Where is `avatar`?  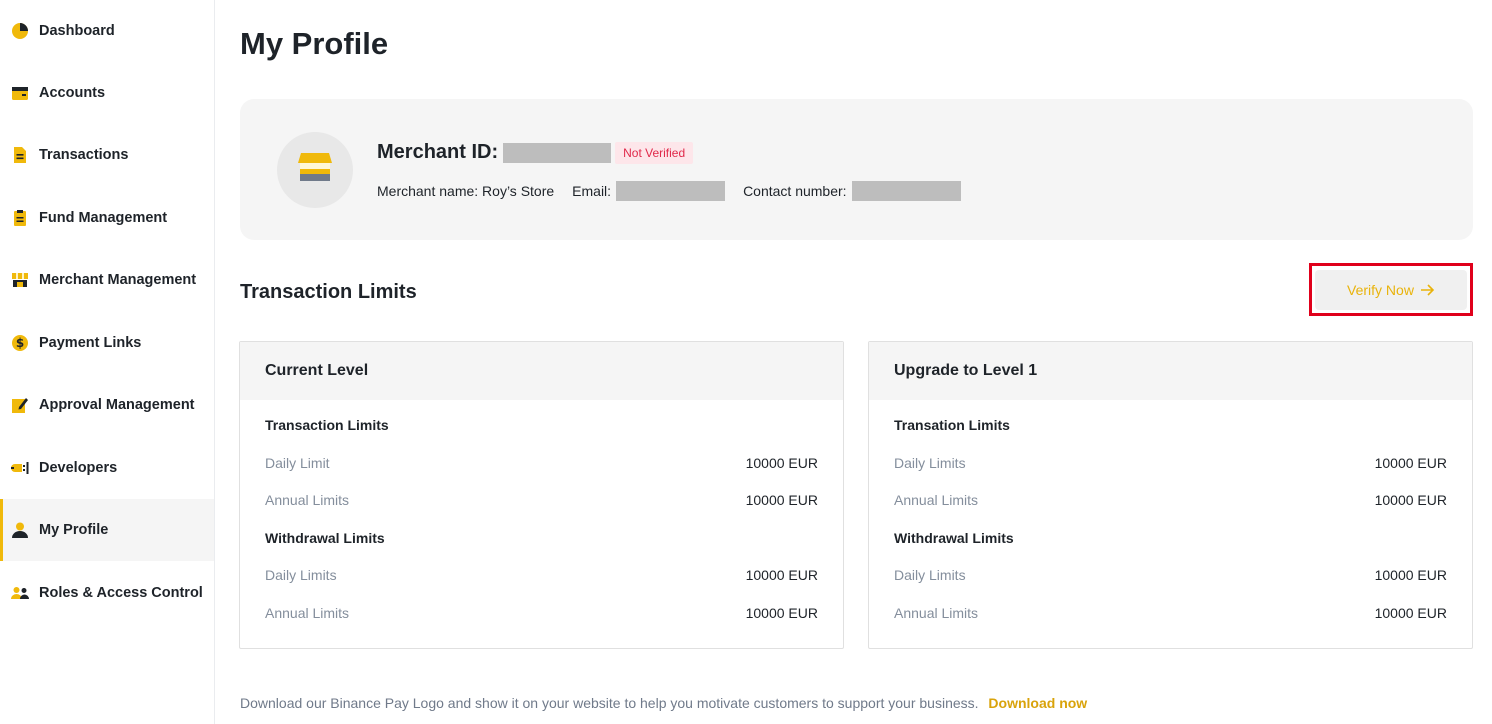 avatar is located at coordinates (315, 170).